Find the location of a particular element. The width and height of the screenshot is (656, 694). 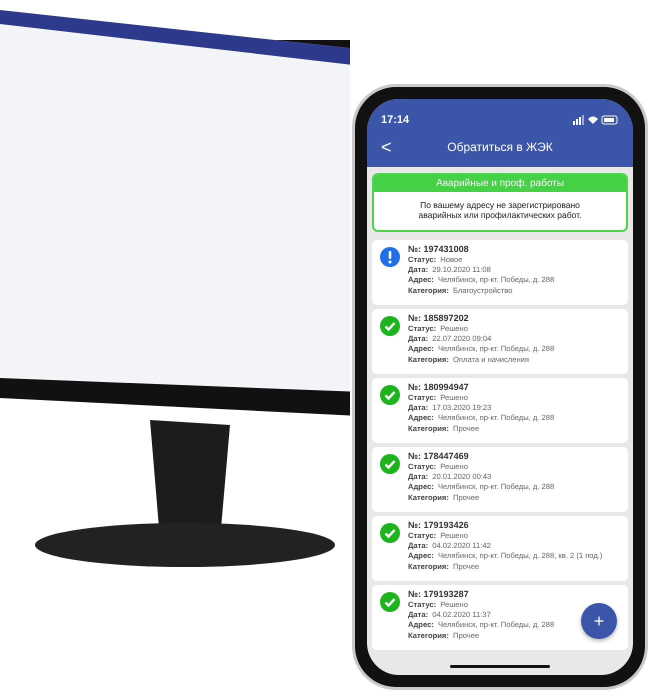

request-number: №: 179193426 is located at coordinates (438, 525).